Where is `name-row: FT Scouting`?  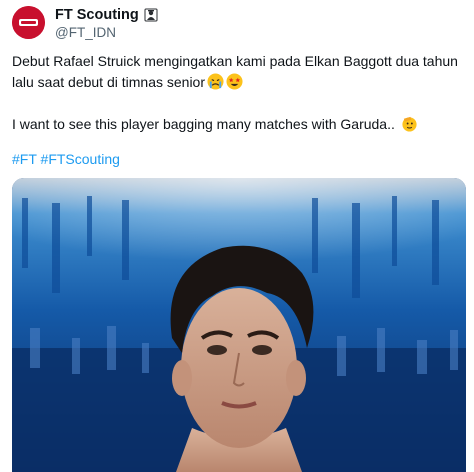 name-row: FT Scouting is located at coordinates (106, 15).